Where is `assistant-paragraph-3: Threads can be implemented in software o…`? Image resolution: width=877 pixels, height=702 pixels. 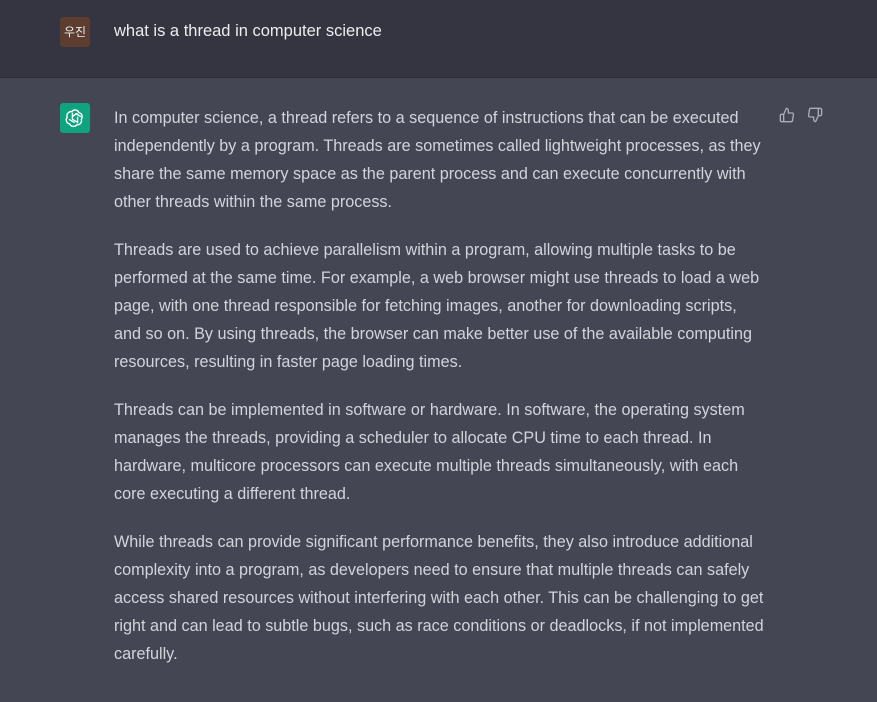
assistant-paragraph-3: Threads can be implemented in software o… is located at coordinates (429, 452).